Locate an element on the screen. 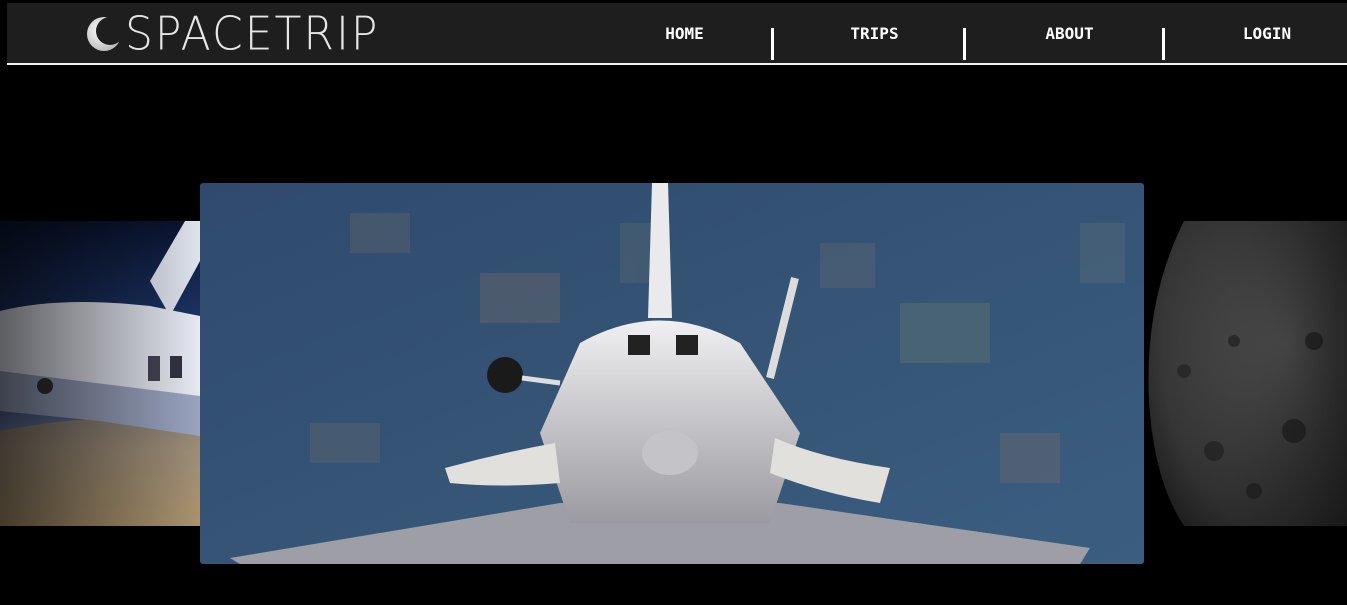  carousel-slide-next is located at coordinates (1245, 373).